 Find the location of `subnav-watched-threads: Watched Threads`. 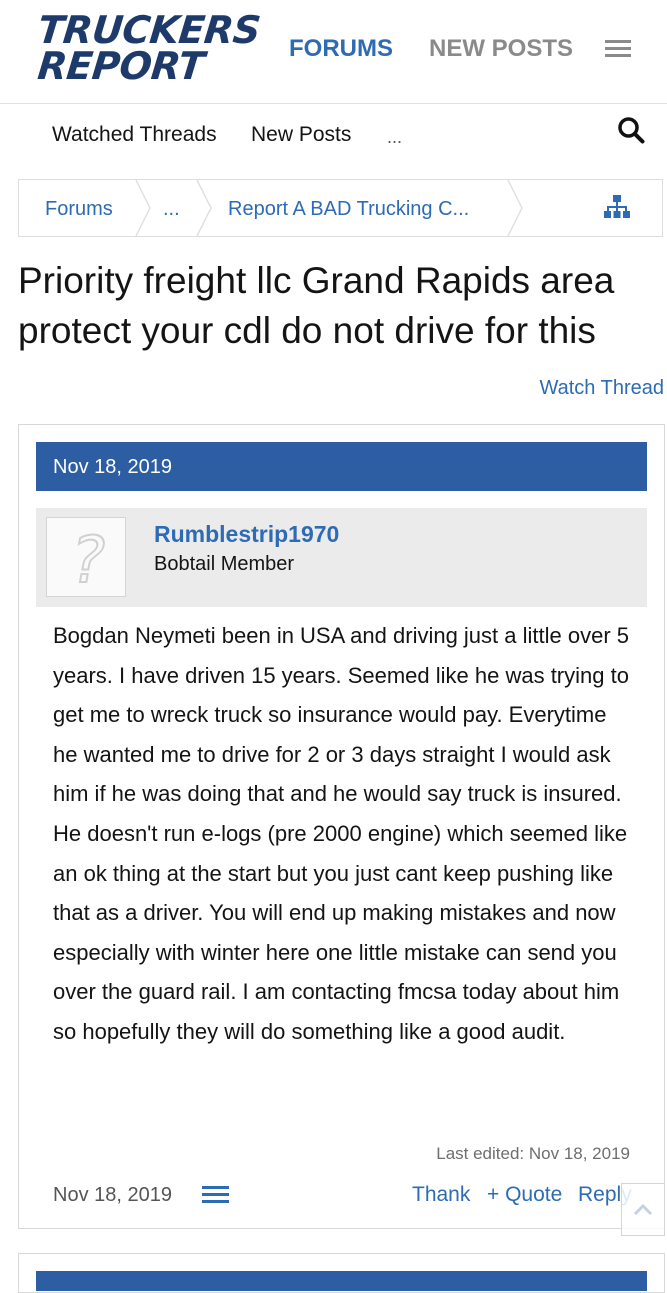

subnav-watched-threads: Watched Threads is located at coordinates (134, 135).